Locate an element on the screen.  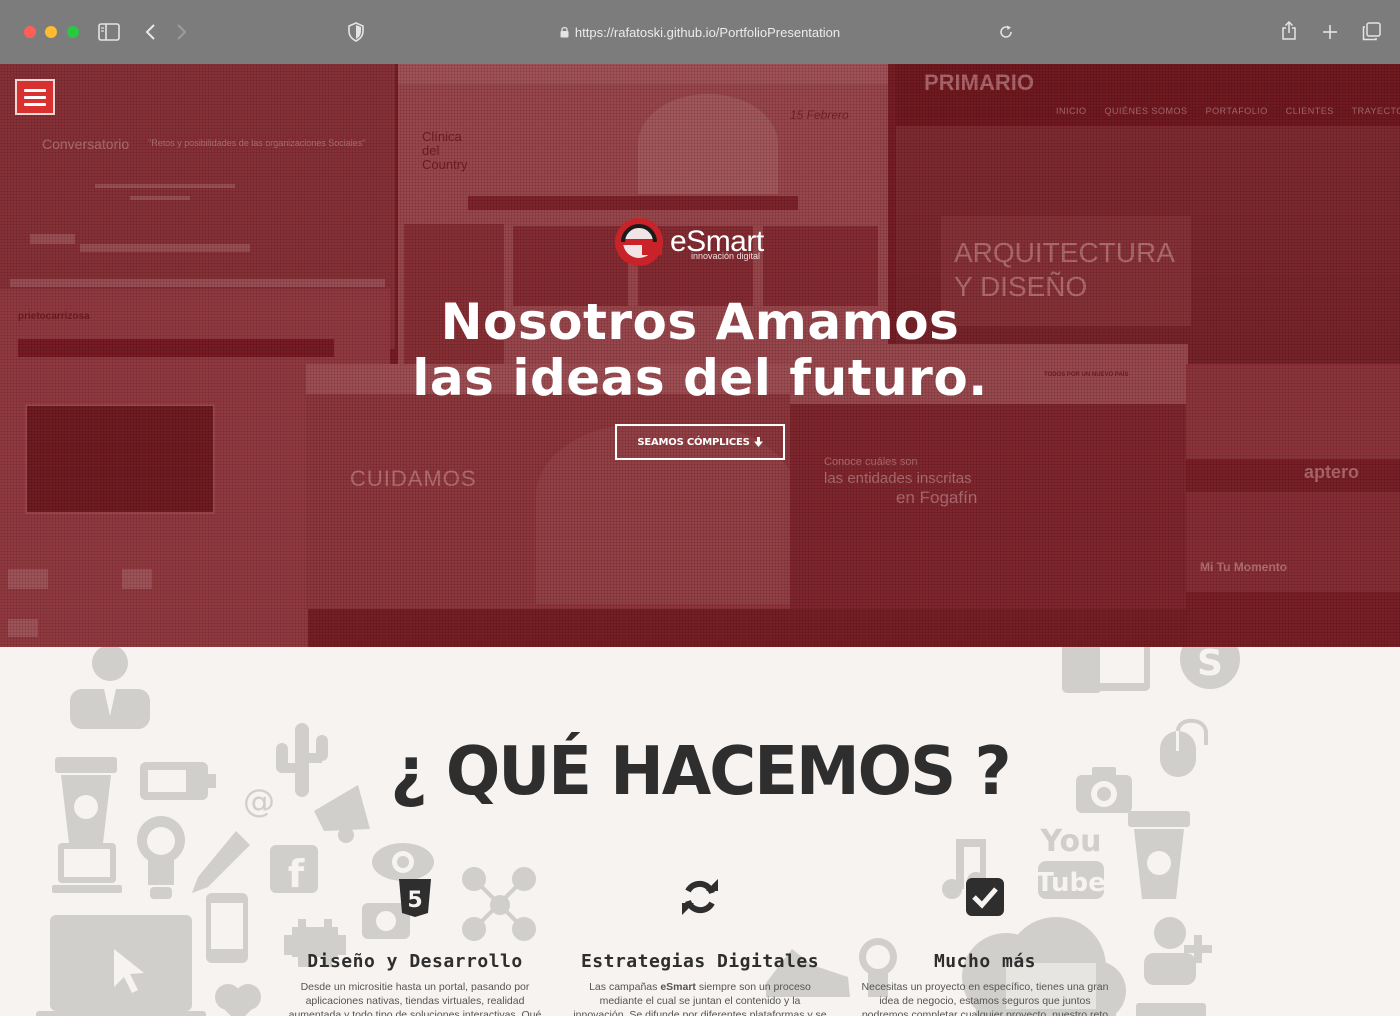
pencil-icon is located at coordinates (221, 862).